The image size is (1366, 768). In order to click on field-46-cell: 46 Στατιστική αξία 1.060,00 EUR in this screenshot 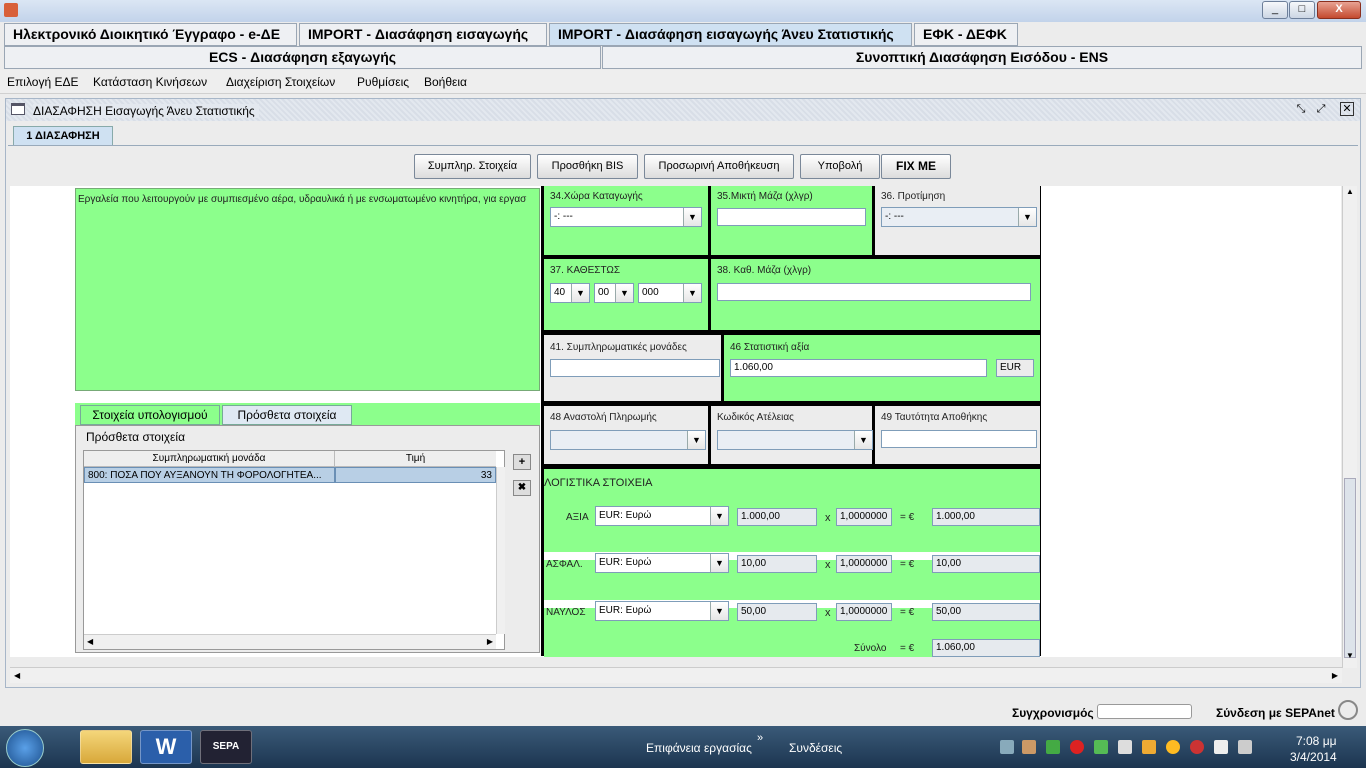, I will do `click(882, 368)`.